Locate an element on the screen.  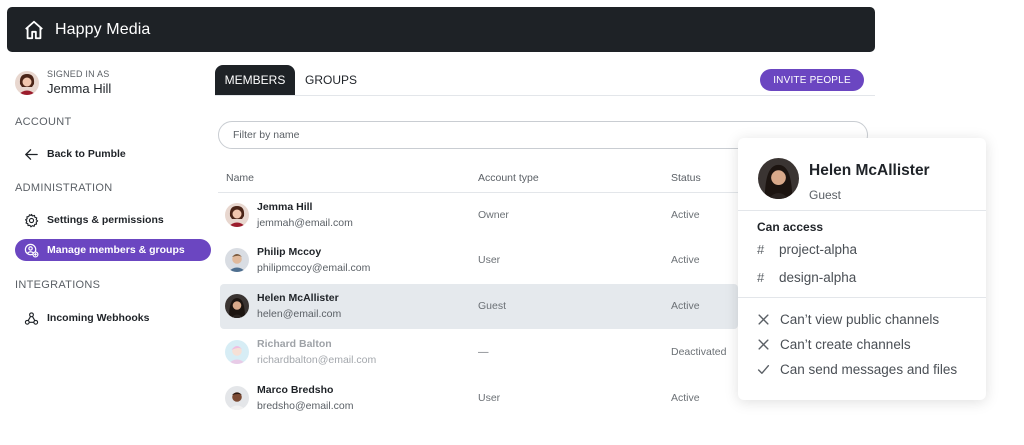
member-email: richardbalton@email.com is located at coordinates (317, 360).